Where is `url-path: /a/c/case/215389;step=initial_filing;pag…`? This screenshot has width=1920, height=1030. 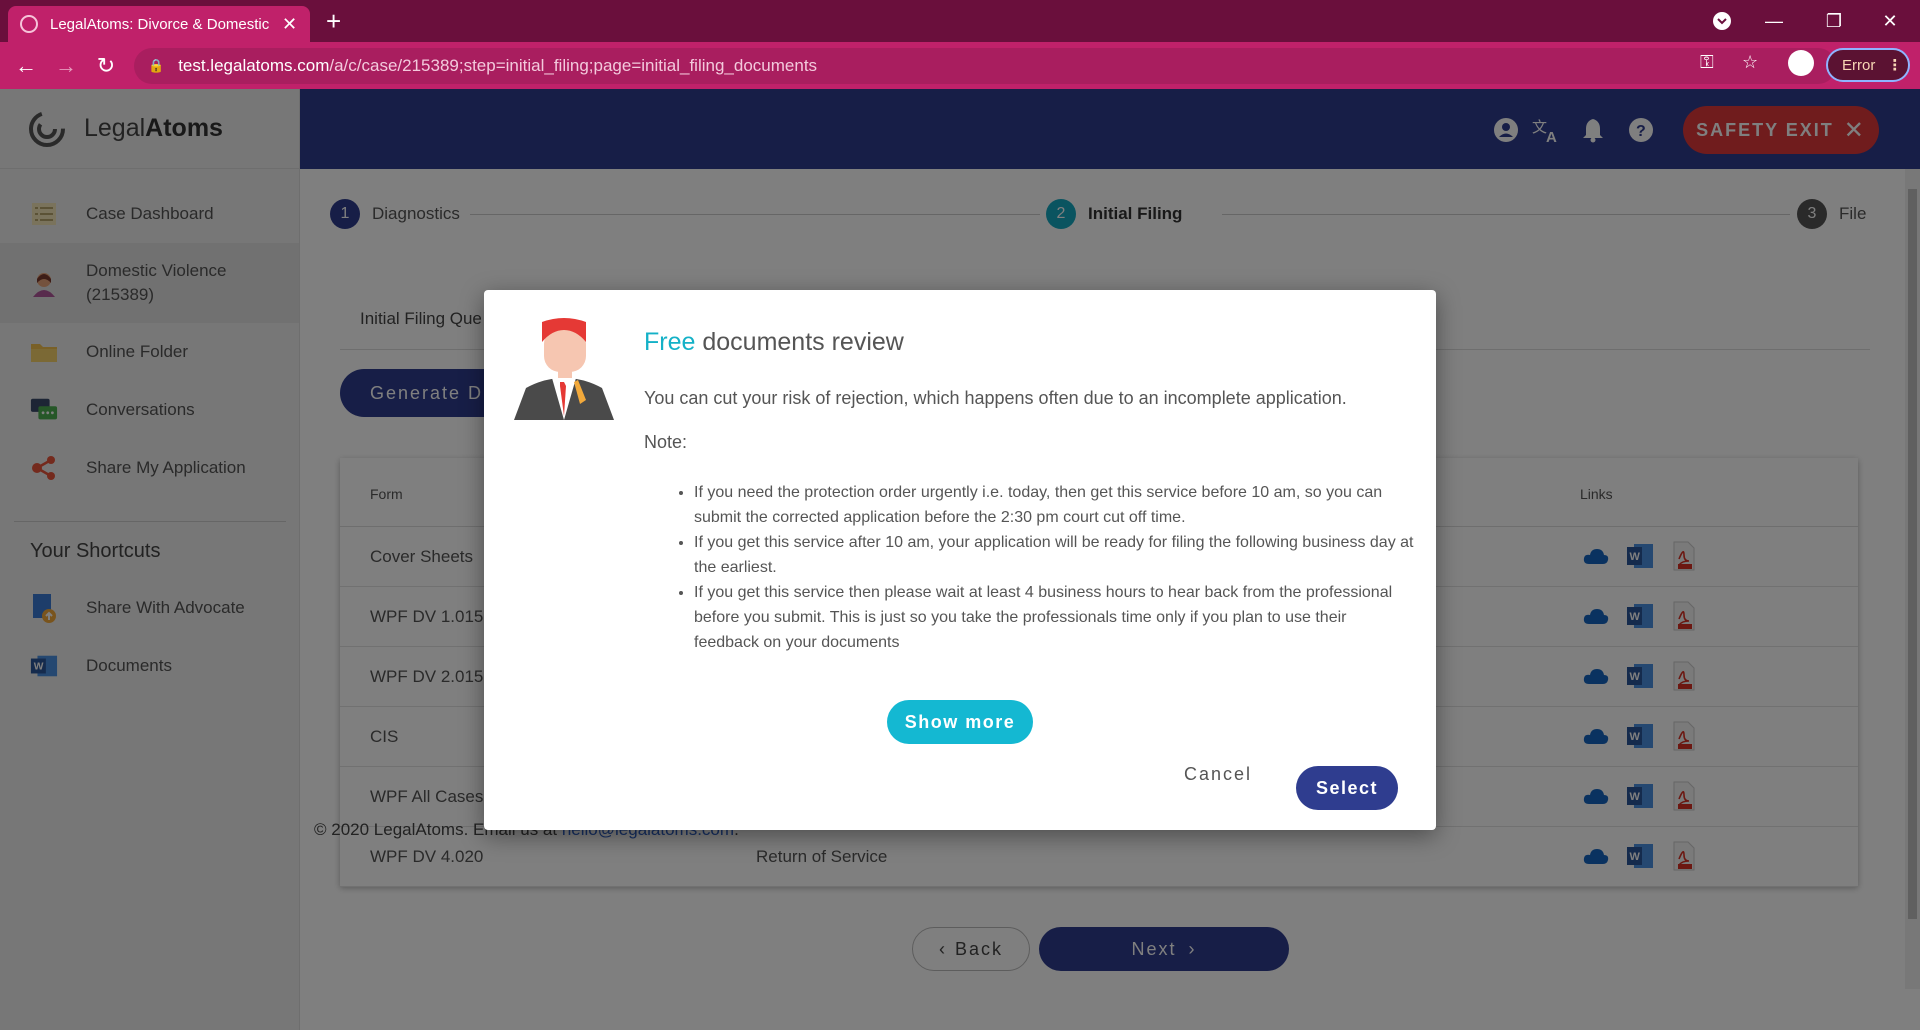 url-path: /a/c/case/215389;step=initial_filing;pag… is located at coordinates (573, 65).